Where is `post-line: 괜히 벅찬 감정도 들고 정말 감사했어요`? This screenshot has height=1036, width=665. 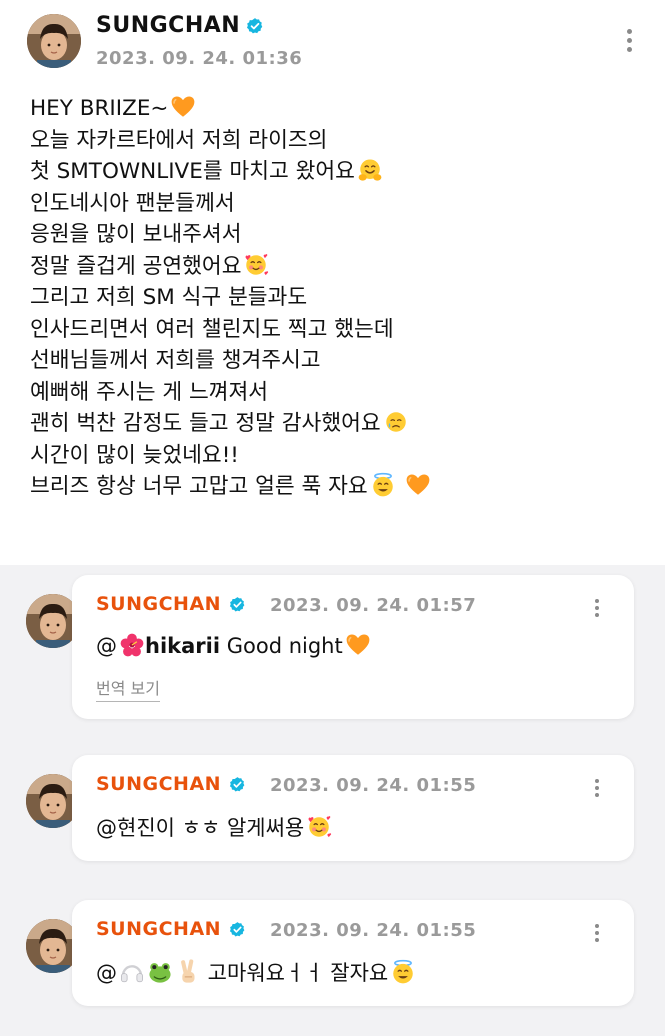 post-line: 괜히 벅찬 감정도 들고 정말 감사했어요 is located at coordinates (335, 424).